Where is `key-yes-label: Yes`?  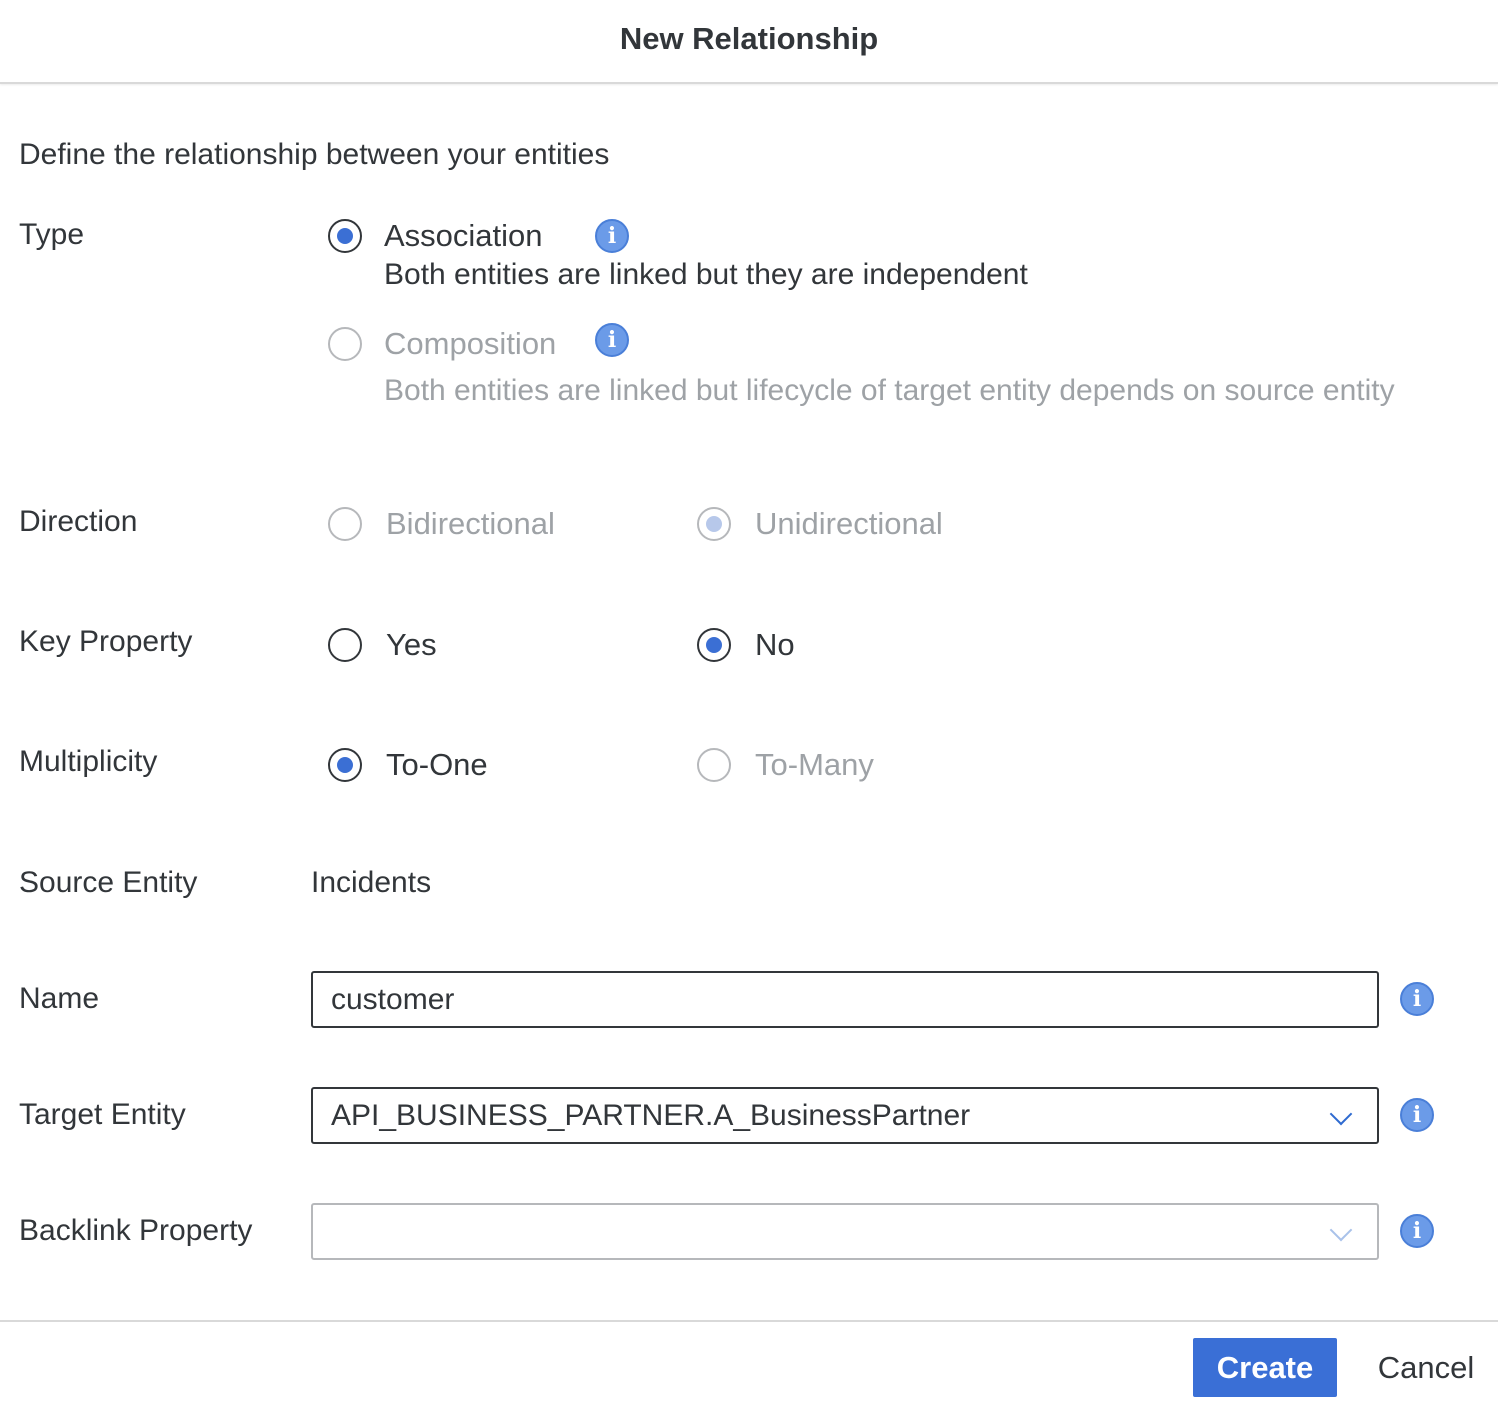
key-yes-label: Yes is located at coordinates (411, 645).